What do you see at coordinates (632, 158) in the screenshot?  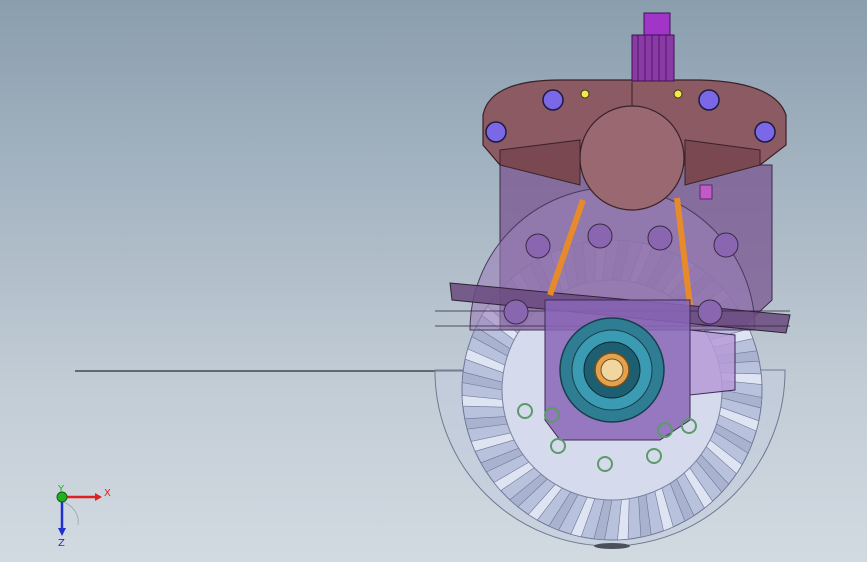 I see `pinion-bearing-boss` at bounding box center [632, 158].